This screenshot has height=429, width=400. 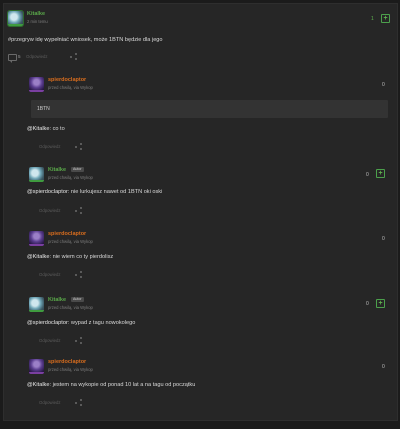 What do you see at coordinates (383, 367) in the screenshot?
I see `comment-5-score: 0` at bounding box center [383, 367].